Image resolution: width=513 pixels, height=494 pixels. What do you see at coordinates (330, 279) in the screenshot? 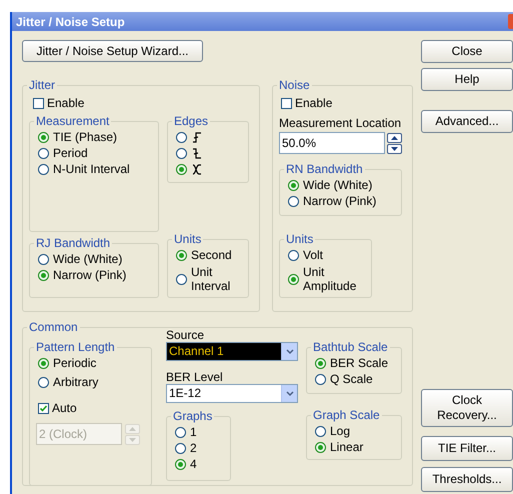
I see `option-label: Unit Amplitude` at bounding box center [330, 279].